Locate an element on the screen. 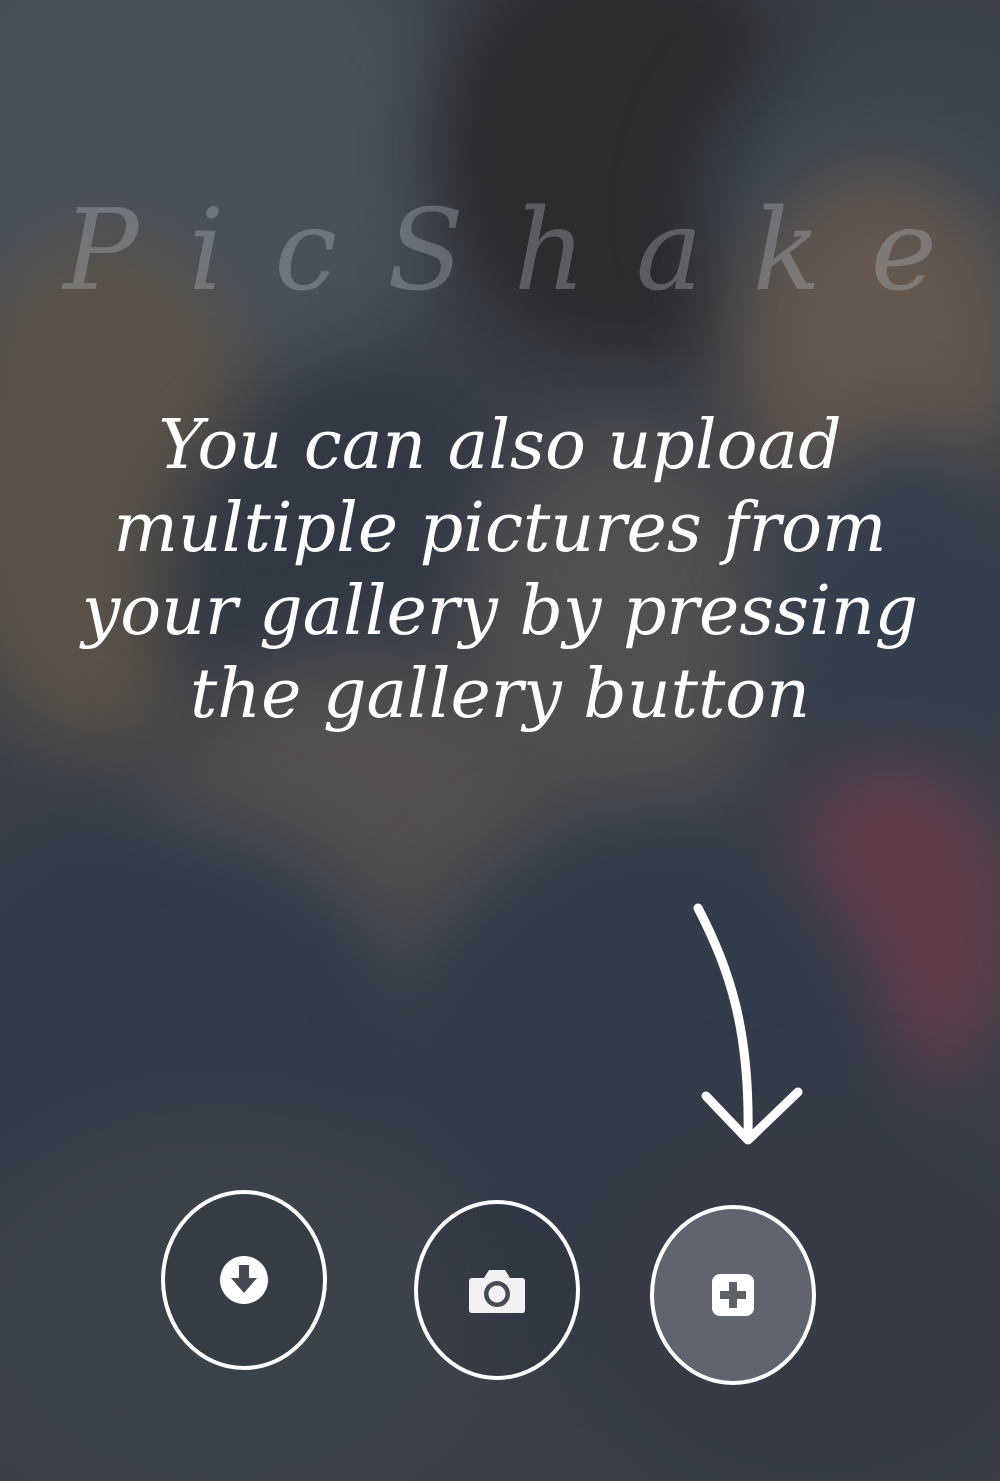 This screenshot has width=1000, height=1481. gallery-add-icon is located at coordinates (733, 1295).